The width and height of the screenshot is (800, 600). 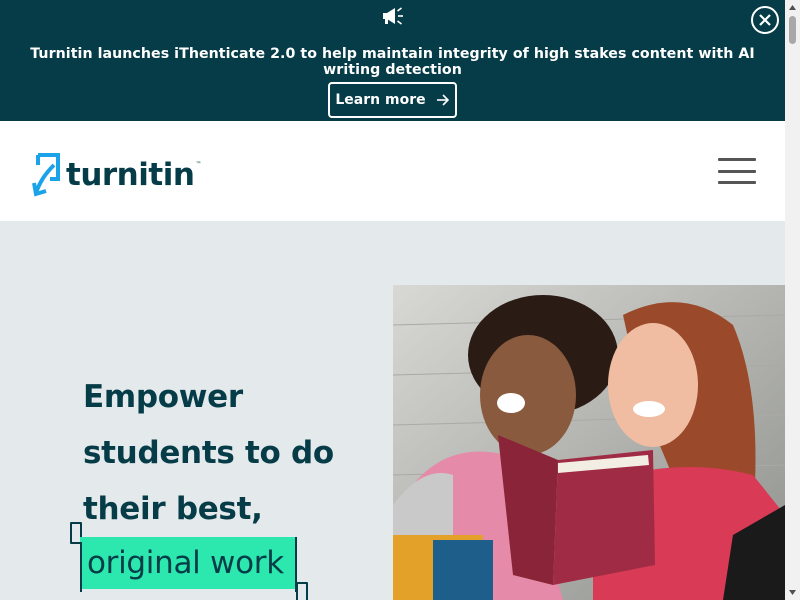 I want to click on hamburger-menu-button, so click(x=737, y=171).